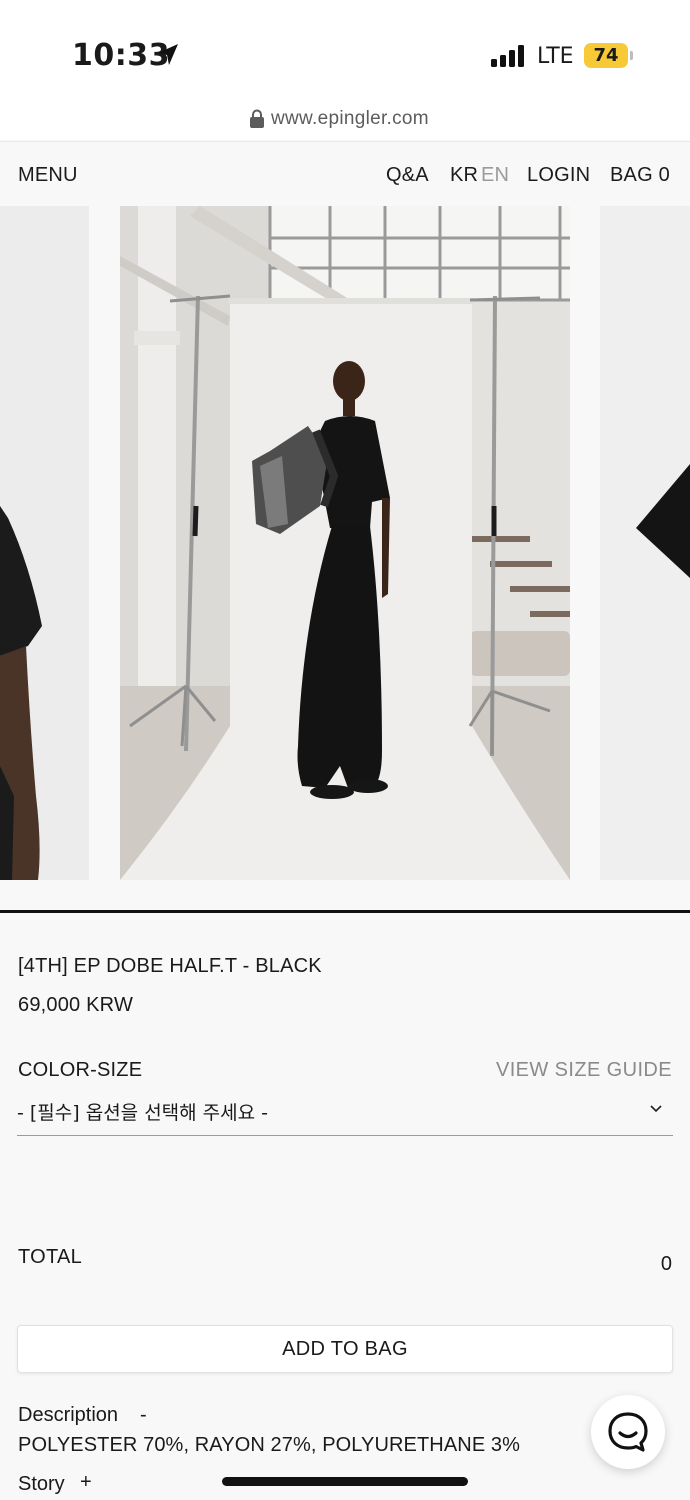  What do you see at coordinates (170, 966) in the screenshot?
I see `product-title: [4TH] EP DOBE HALF.T - BLACK` at bounding box center [170, 966].